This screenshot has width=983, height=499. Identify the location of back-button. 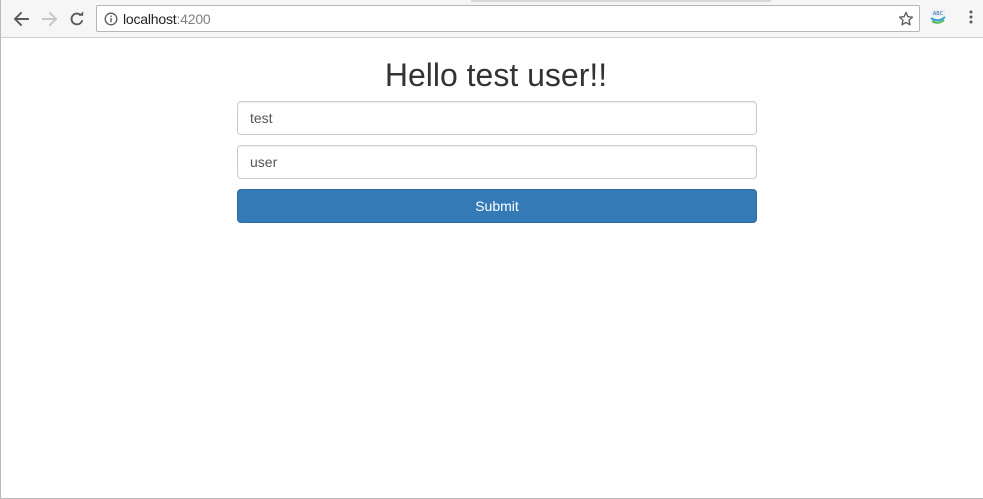
(21, 19).